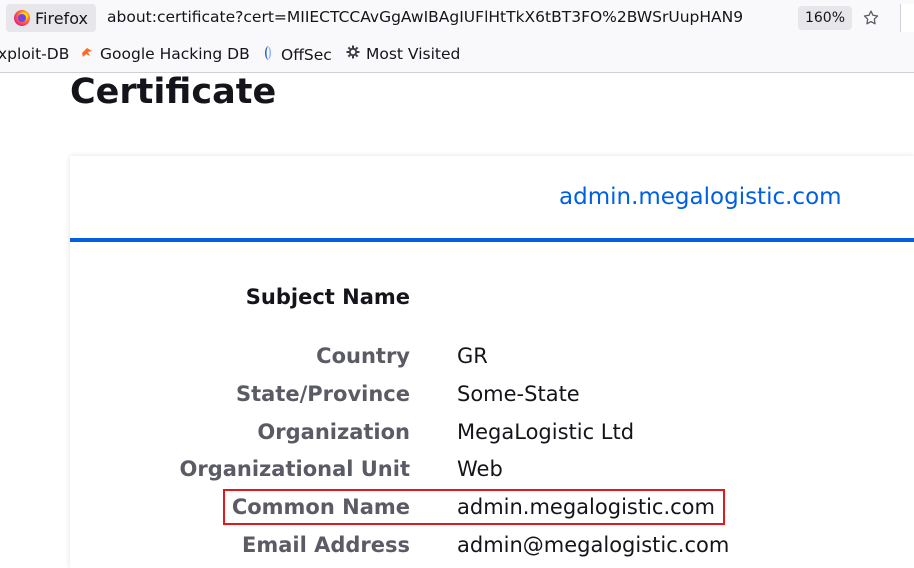 Image resolution: width=914 pixels, height=568 pixels. I want to click on field-value-organization: MegaLogistic Ltd, so click(546, 432).